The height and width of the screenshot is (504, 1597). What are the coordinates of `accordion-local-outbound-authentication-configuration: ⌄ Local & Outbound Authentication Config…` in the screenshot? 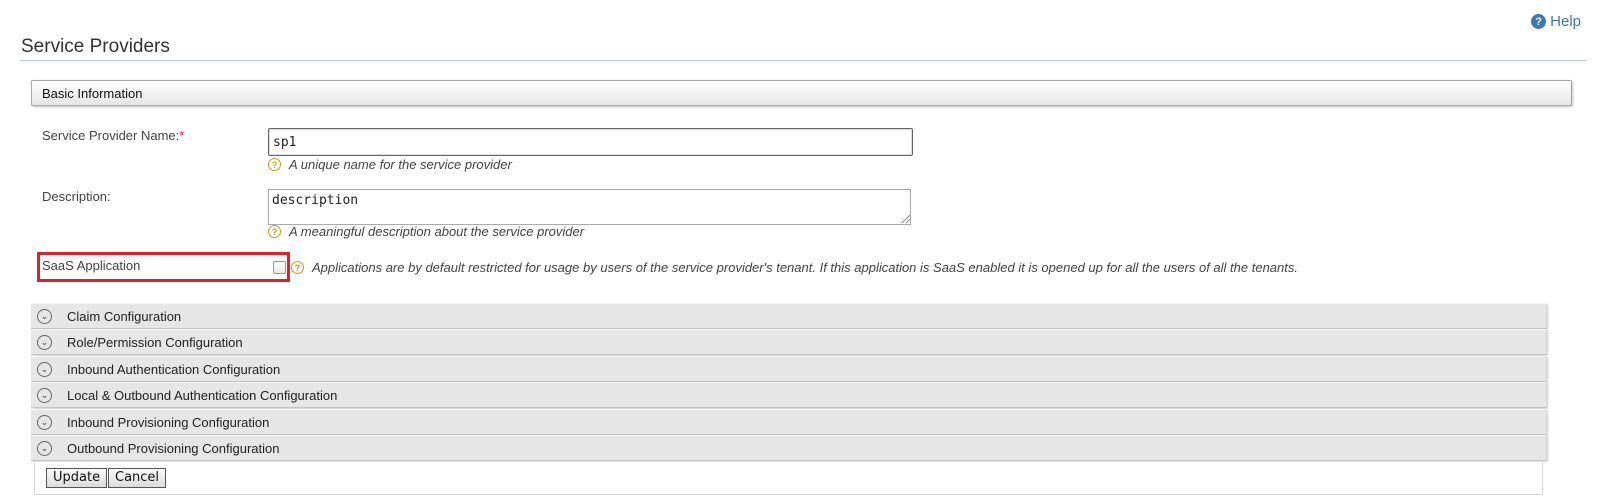 It's located at (788, 395).